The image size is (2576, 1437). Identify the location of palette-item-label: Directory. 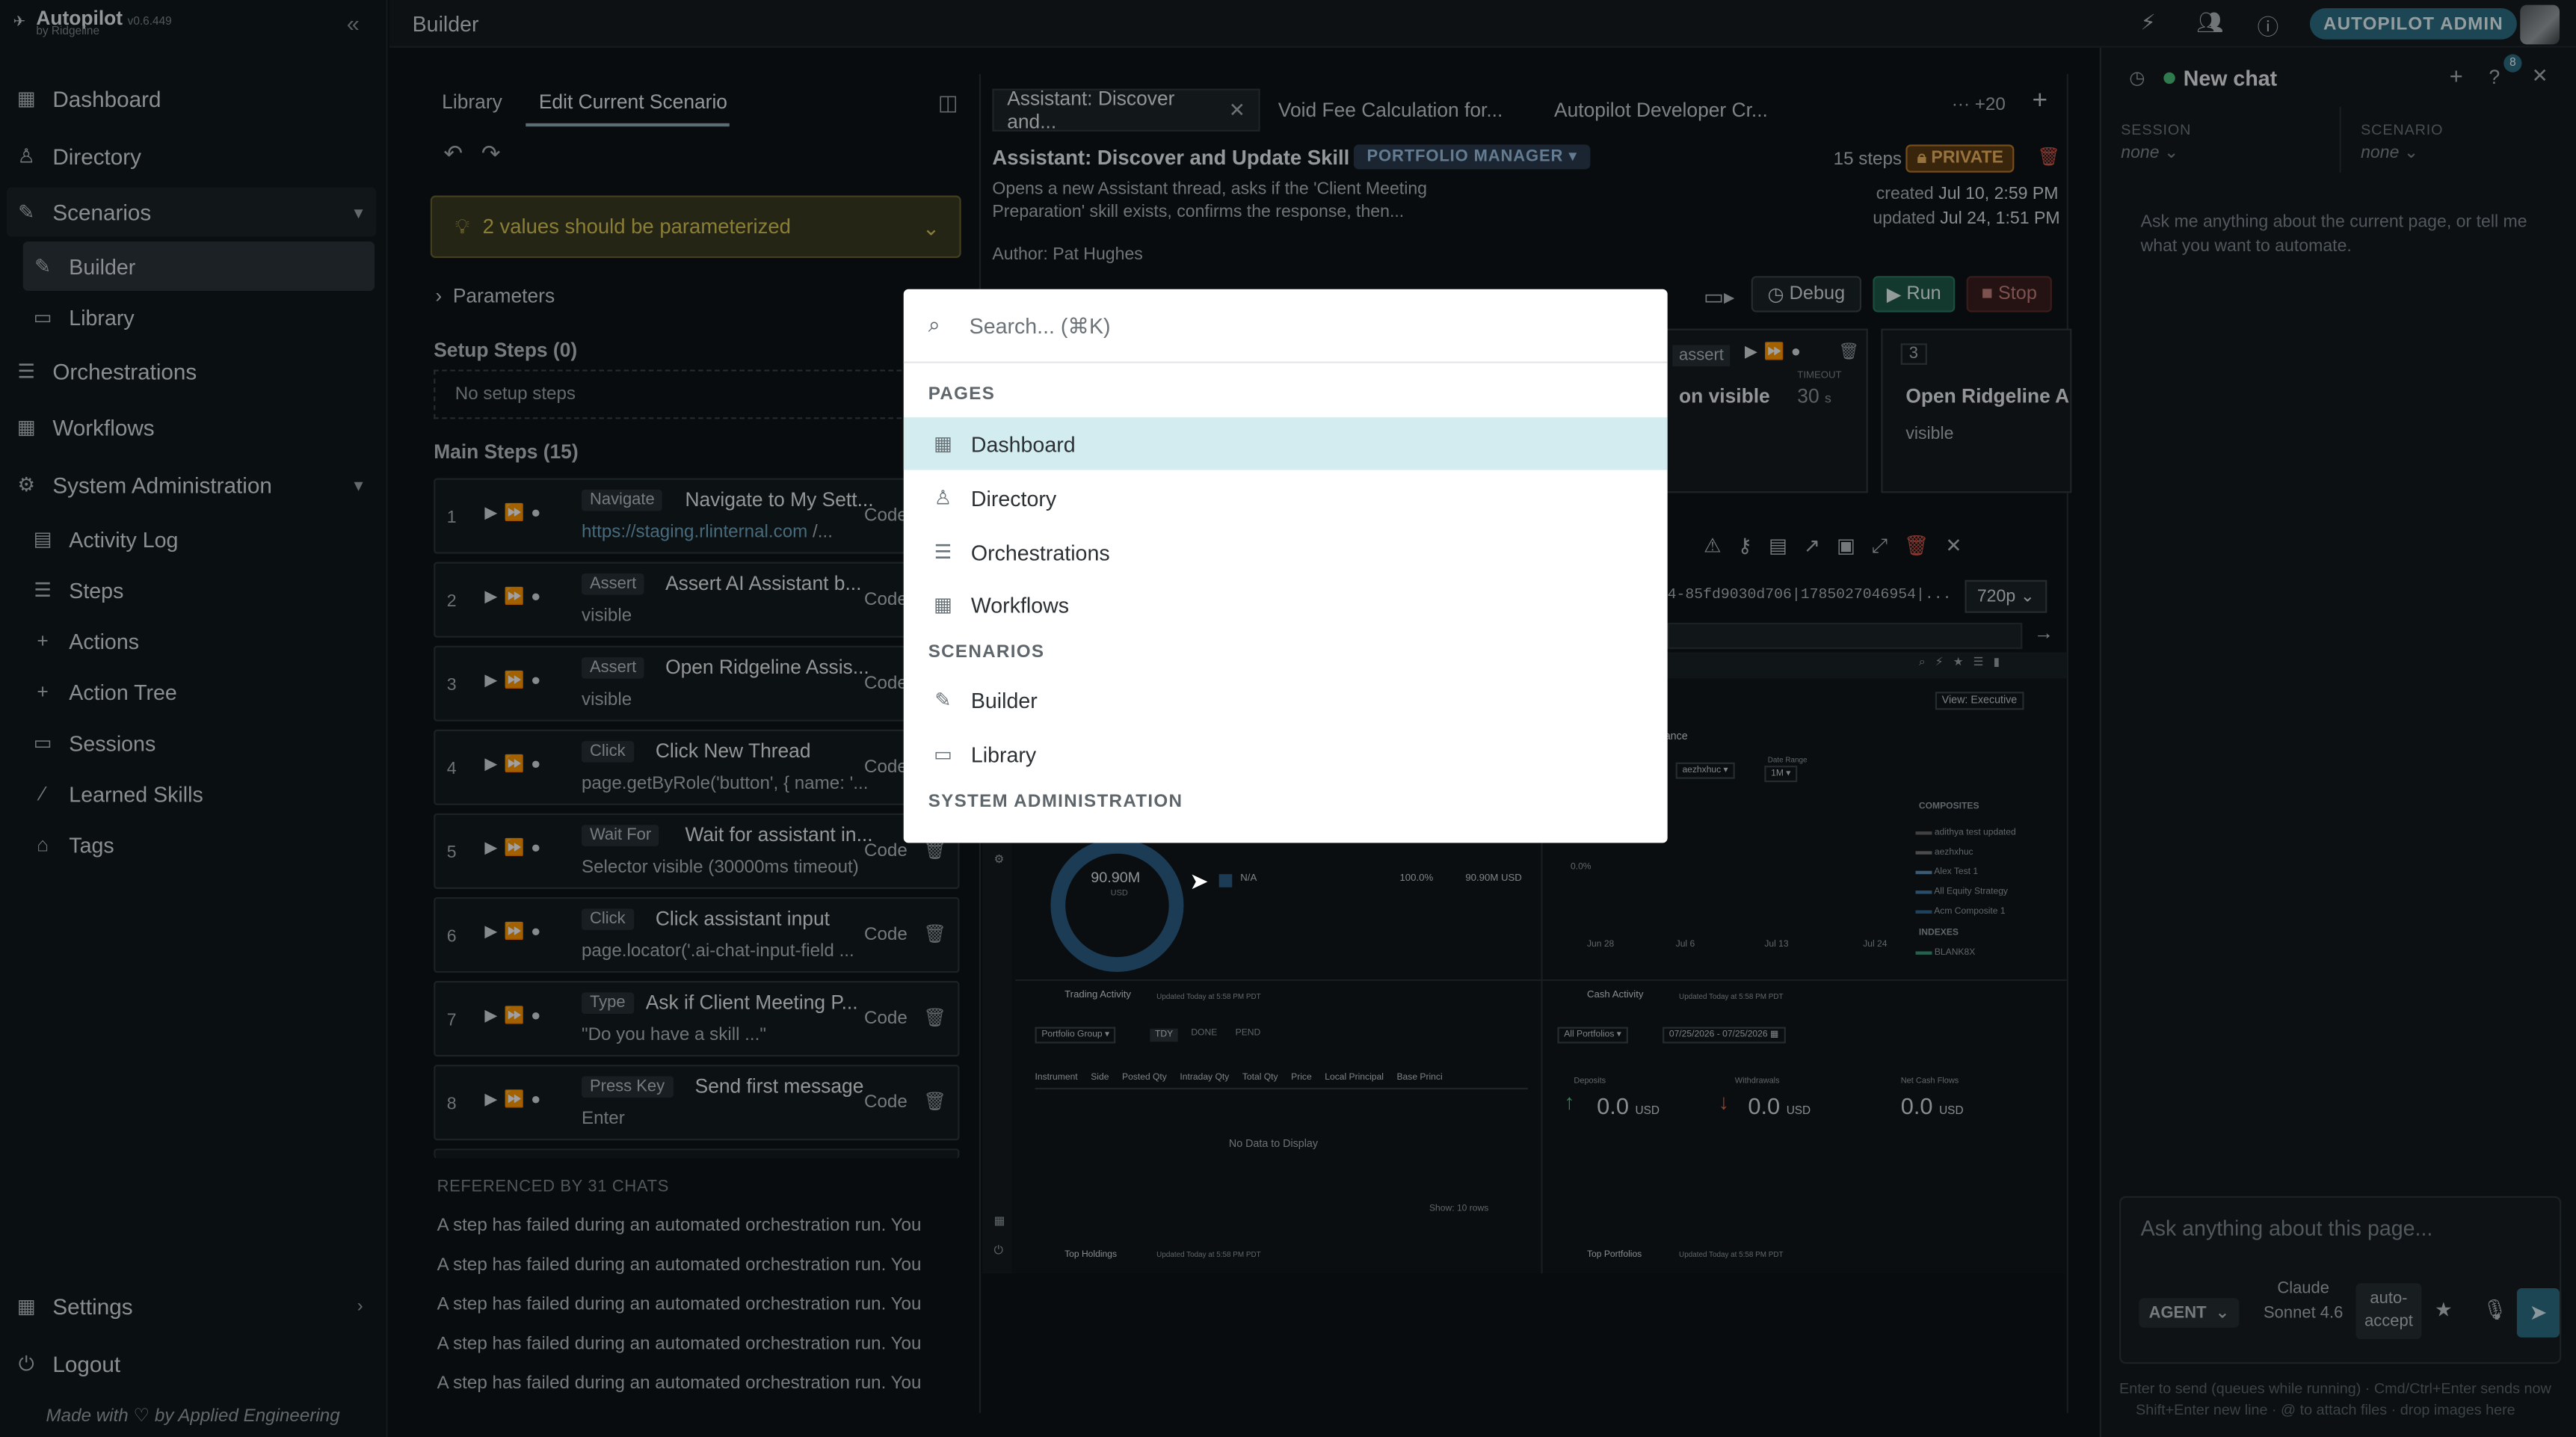
(1013, 498).